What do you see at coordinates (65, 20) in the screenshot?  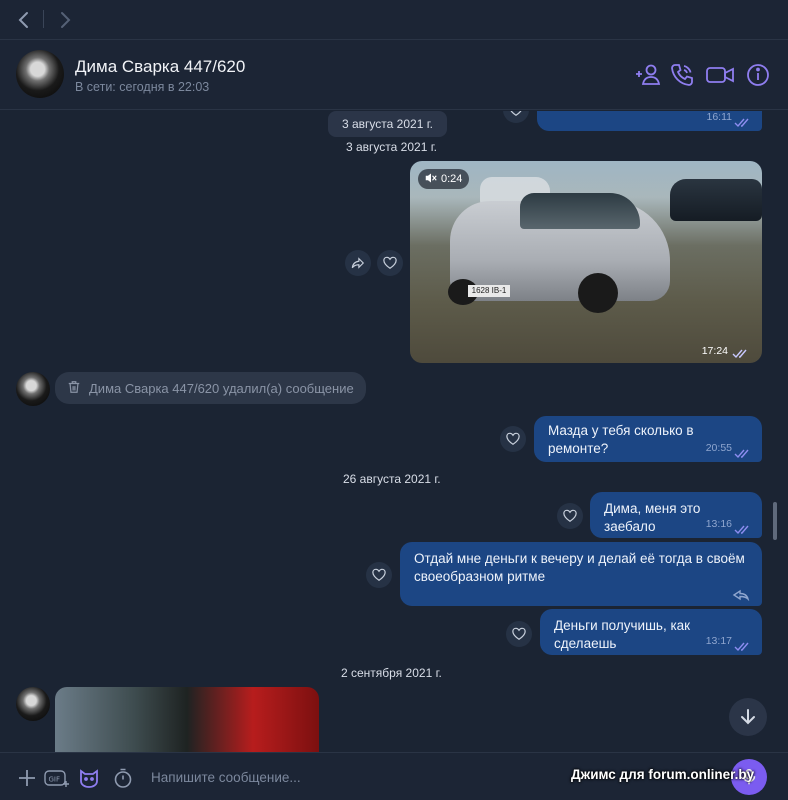 I see `forward-arrow-icon` at bounding box center [65, 20].